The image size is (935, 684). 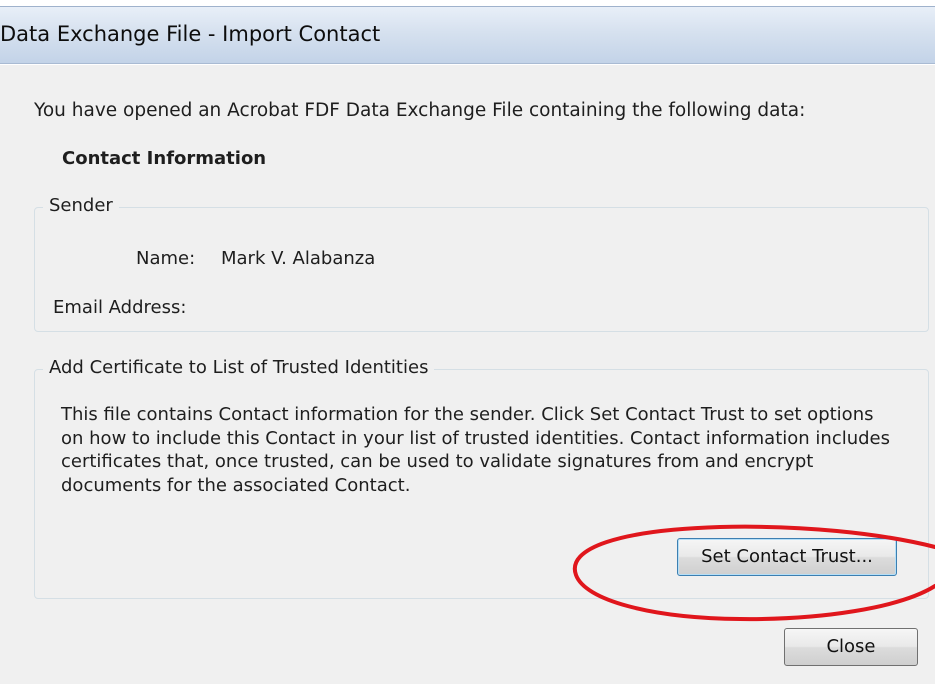 What do you see at coordinates (190, 34) in the screenshot?
I see `window-title: Data Exchange File - Import Contact` at bounding box center [190, 34].